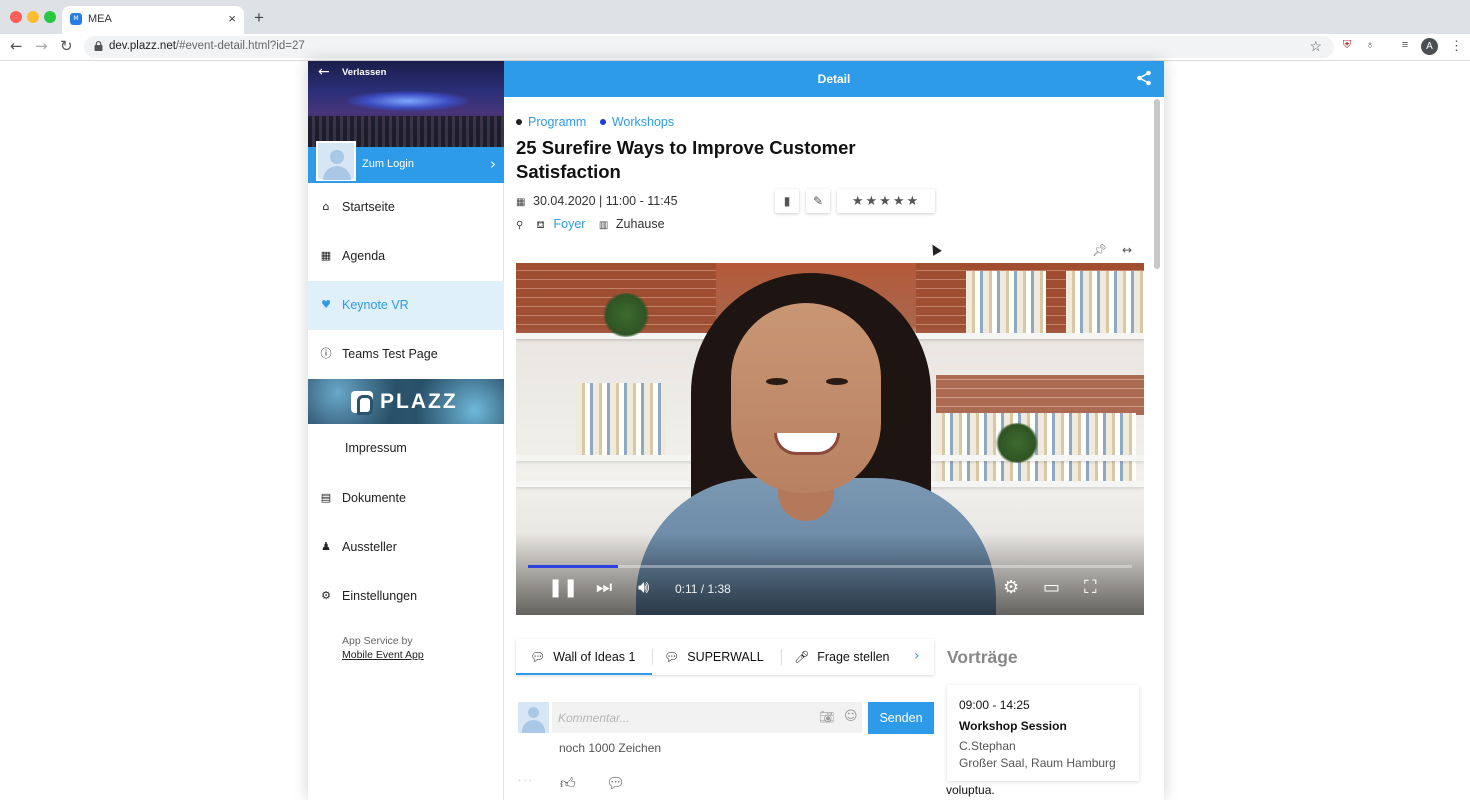 The width and height of the screenshot is (1470, 800). What do you see at coordinates (50, 17) in the screenshot?
I see `maximize-window-button` at bounding box center [50, 17].